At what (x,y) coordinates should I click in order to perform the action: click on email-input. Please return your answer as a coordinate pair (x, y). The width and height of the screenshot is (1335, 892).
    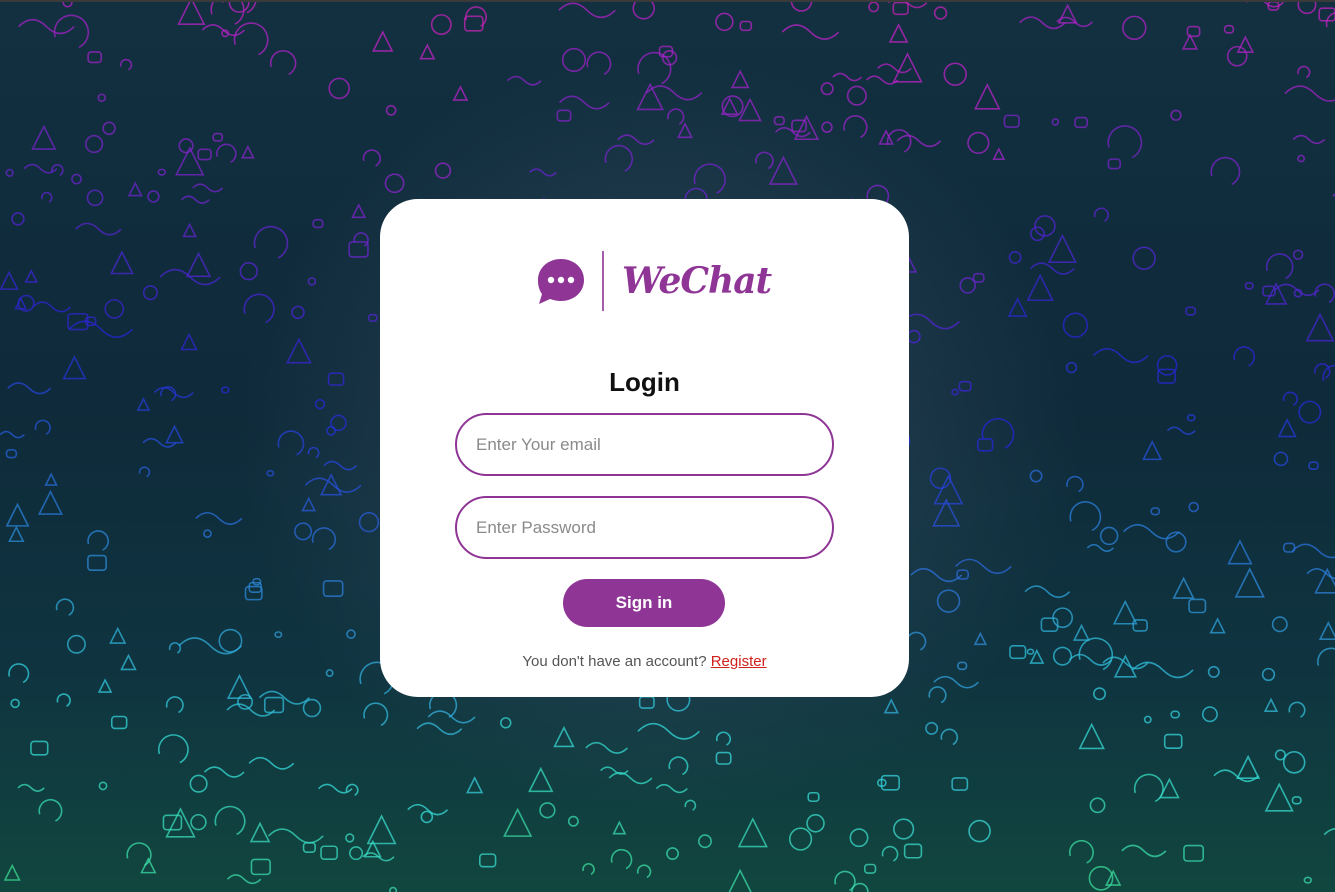
    Looking at the image, I should click on (644, 444).